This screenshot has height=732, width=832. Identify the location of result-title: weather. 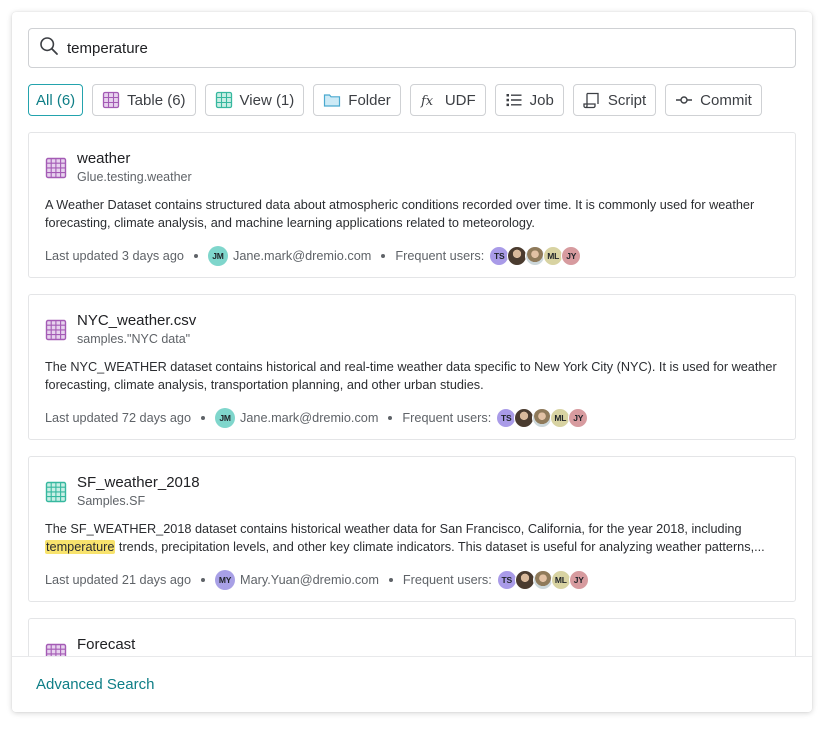
(103, 158).